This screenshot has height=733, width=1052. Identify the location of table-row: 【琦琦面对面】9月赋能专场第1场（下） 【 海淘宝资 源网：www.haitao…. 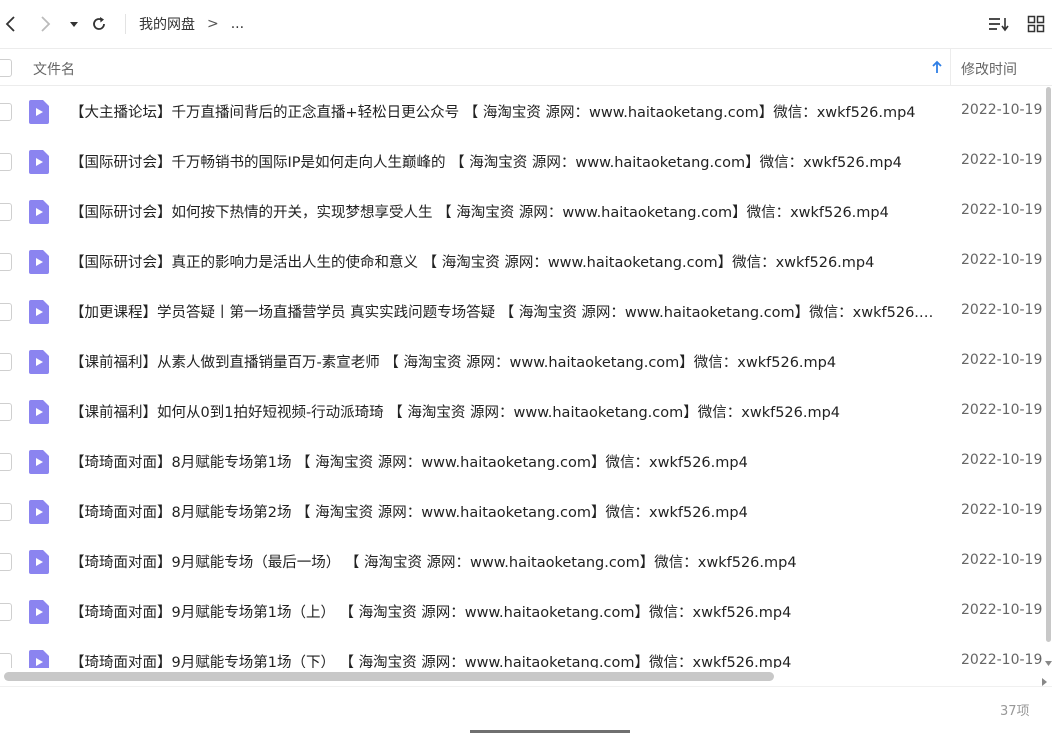
(523, 652).